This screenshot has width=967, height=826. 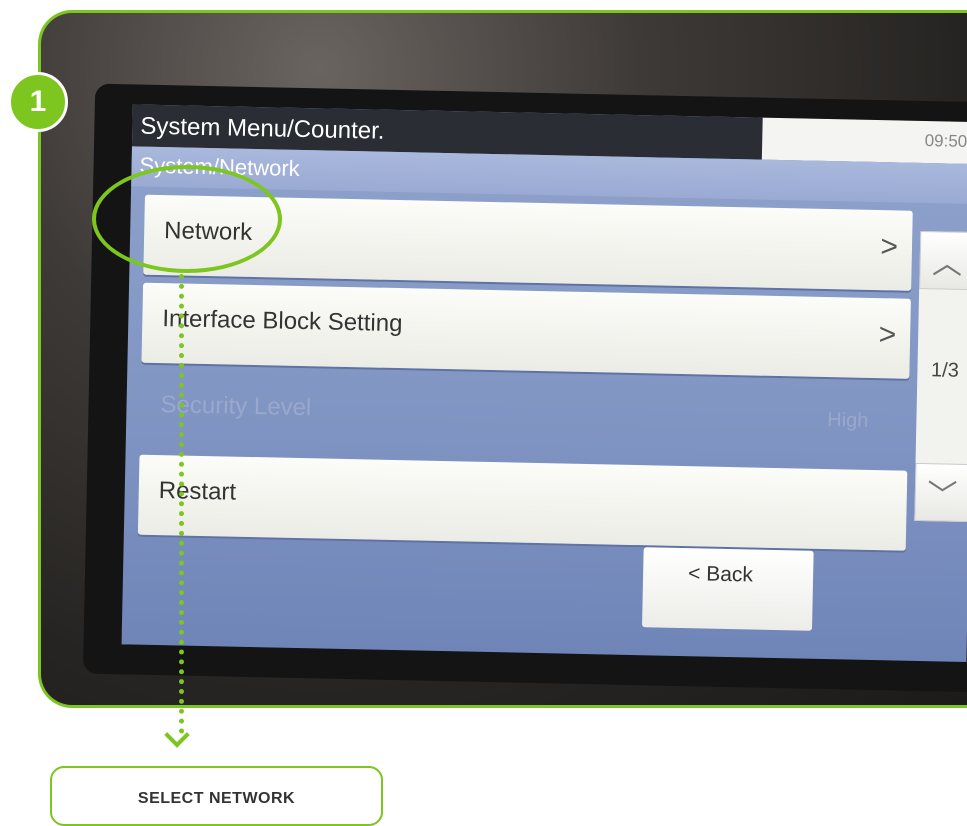 What do you see at coordinates (526, 330) in the screenshot?
I see `menu-item-interface-block-setting: Interface Block Setting >` at bounding box center [526, 330].